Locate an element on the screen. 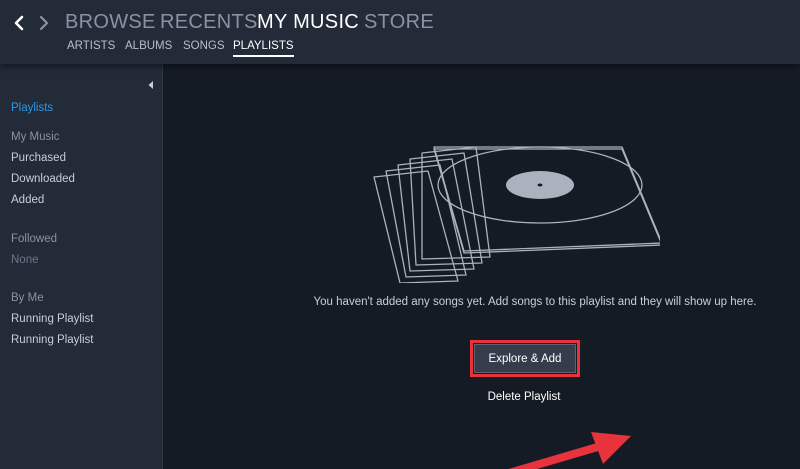  sidebar-item-running-playlist-2: Running Playlist is located at coordinates (52, 340).